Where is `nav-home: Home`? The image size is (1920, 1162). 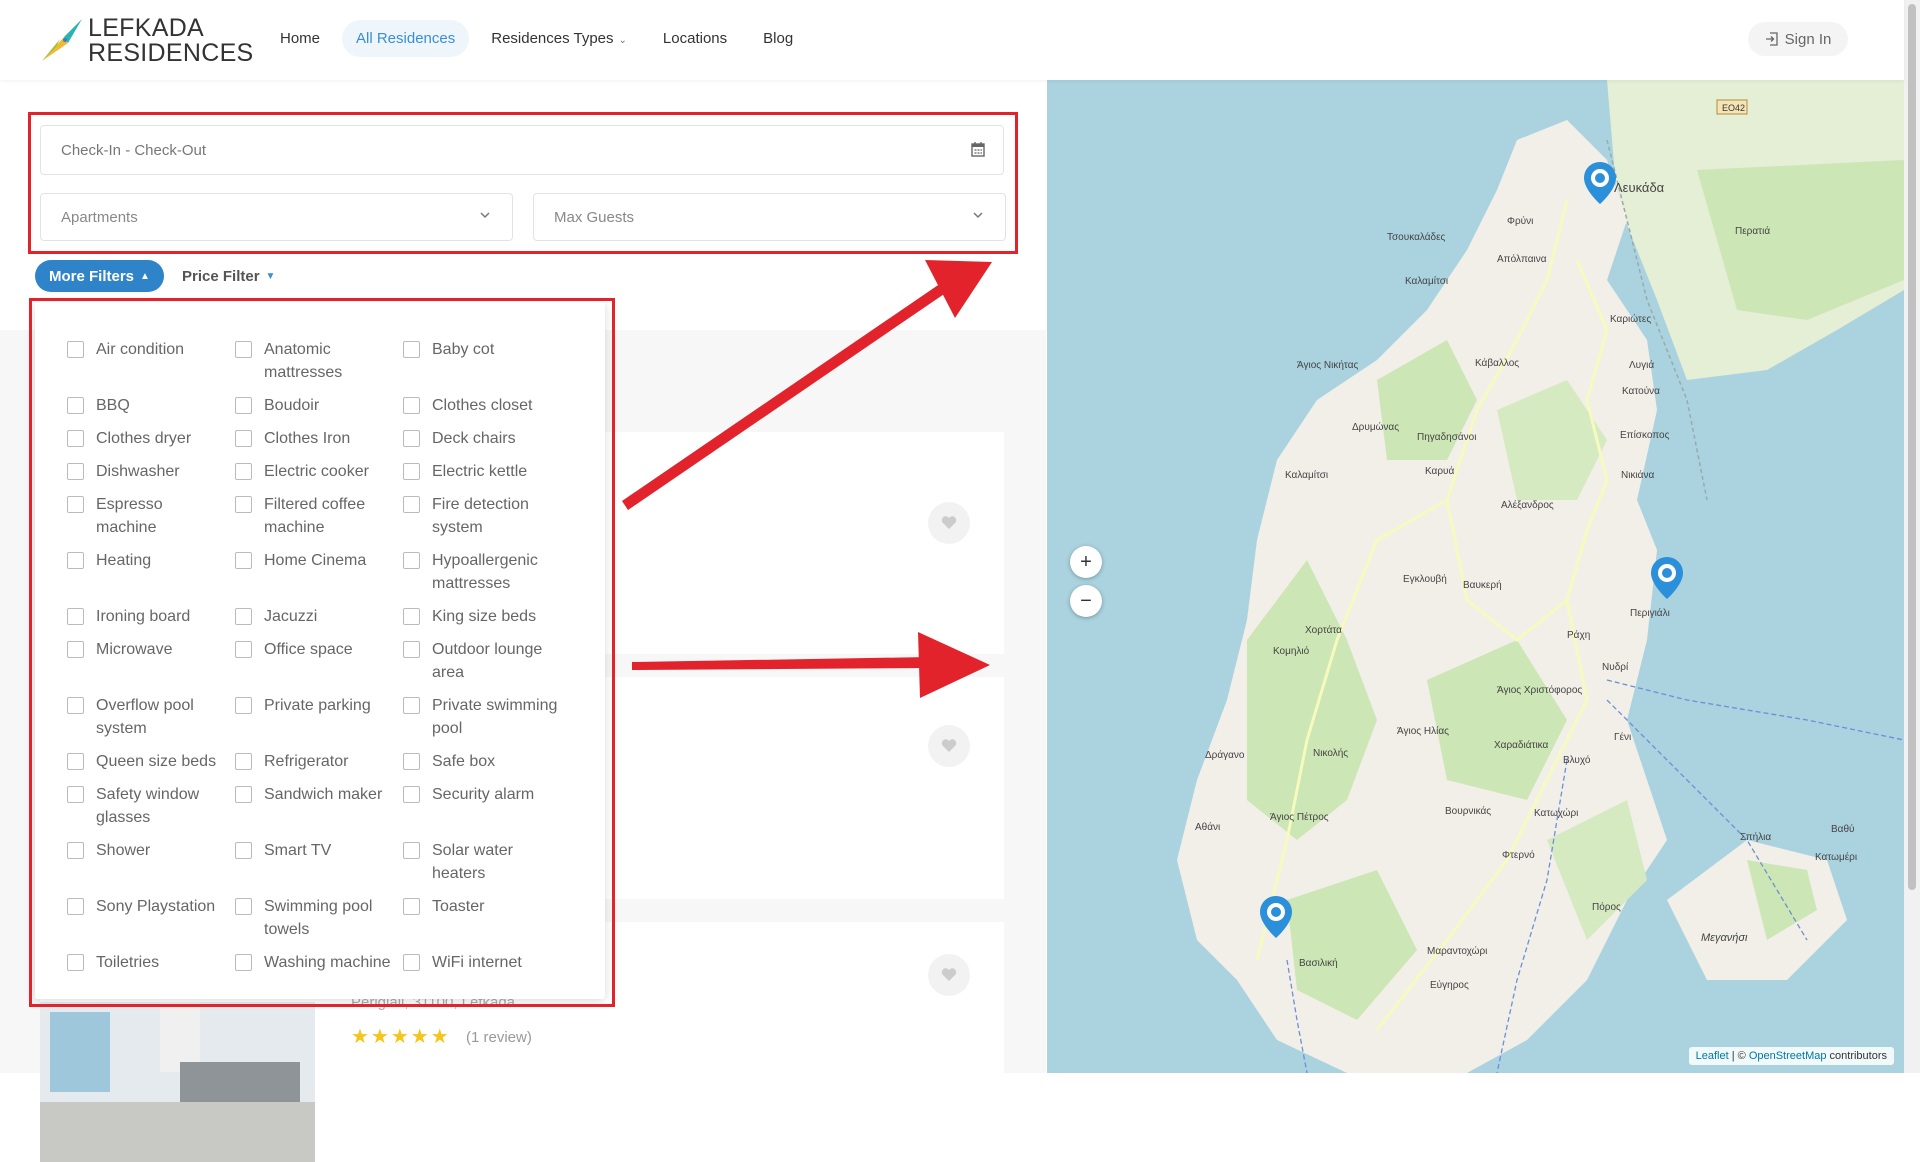 nav-home: Home is located at coordinates (300, 38).